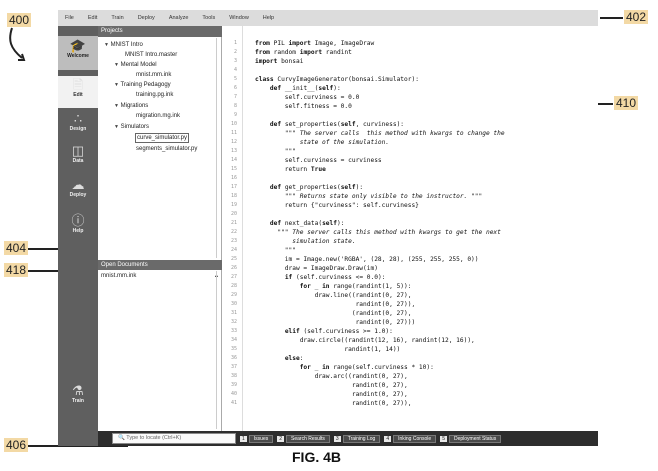  I want to click on tab-number: 3, so click(337, 438).